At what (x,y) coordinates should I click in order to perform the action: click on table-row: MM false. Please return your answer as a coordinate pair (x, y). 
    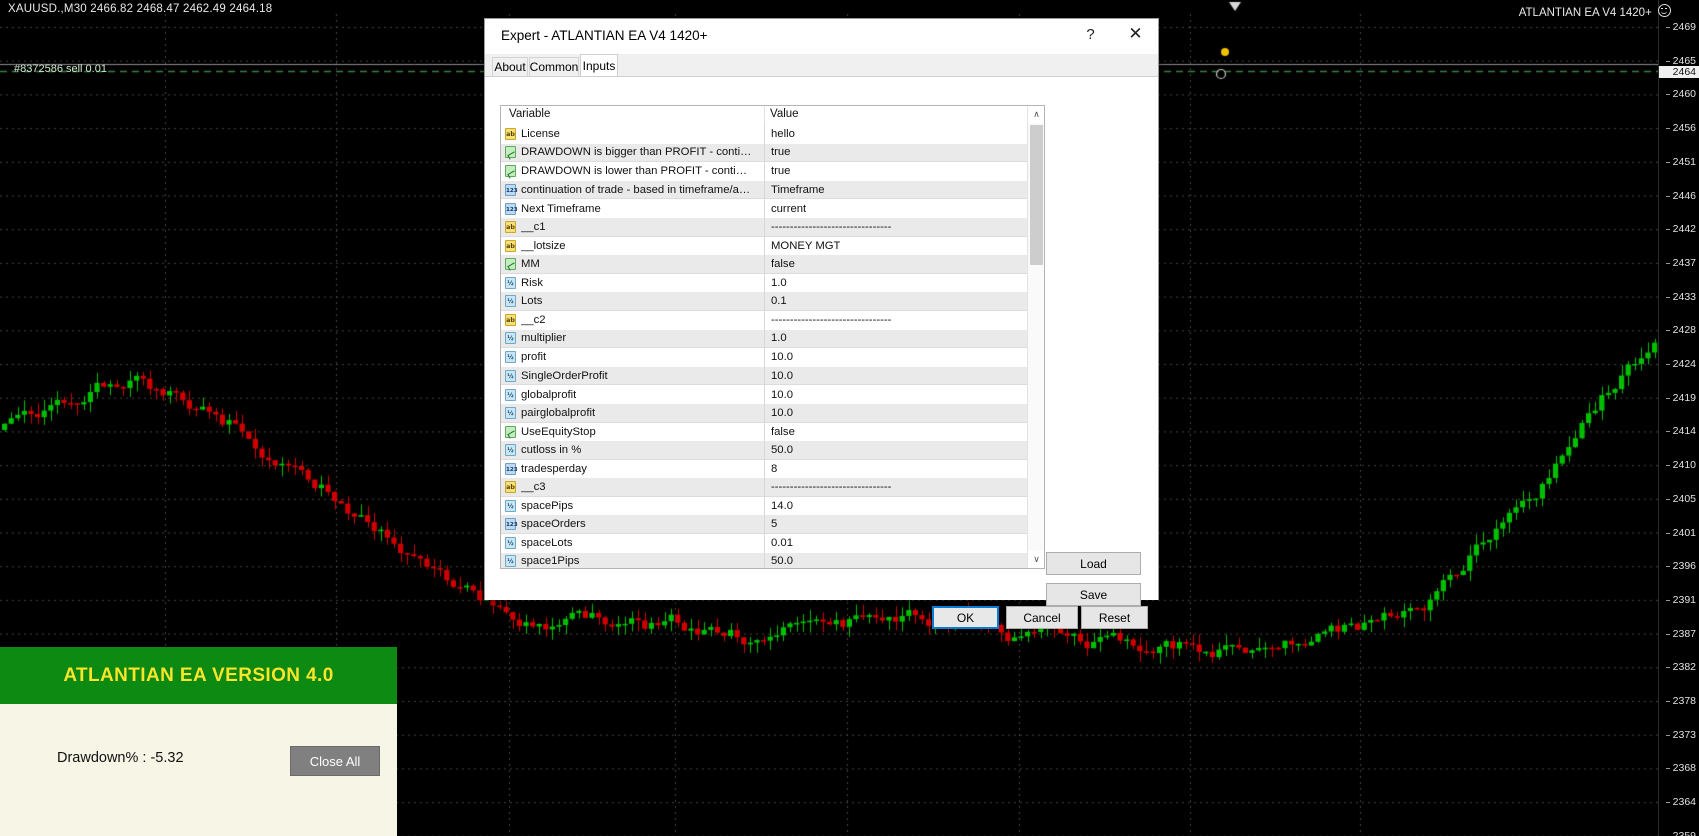
    Looking at the image, I should click on (764, 264).